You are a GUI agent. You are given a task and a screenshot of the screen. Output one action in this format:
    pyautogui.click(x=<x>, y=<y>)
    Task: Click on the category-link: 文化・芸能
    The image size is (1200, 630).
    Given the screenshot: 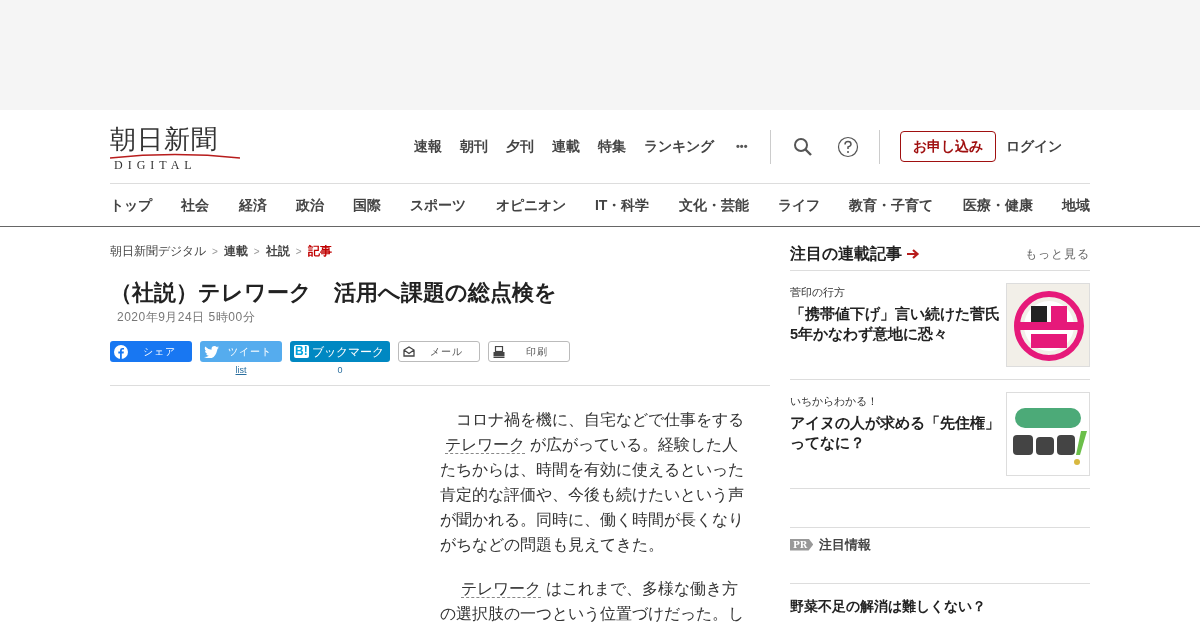 What is the action you would take?
    pyautogui.click(x=713, y=205)
    